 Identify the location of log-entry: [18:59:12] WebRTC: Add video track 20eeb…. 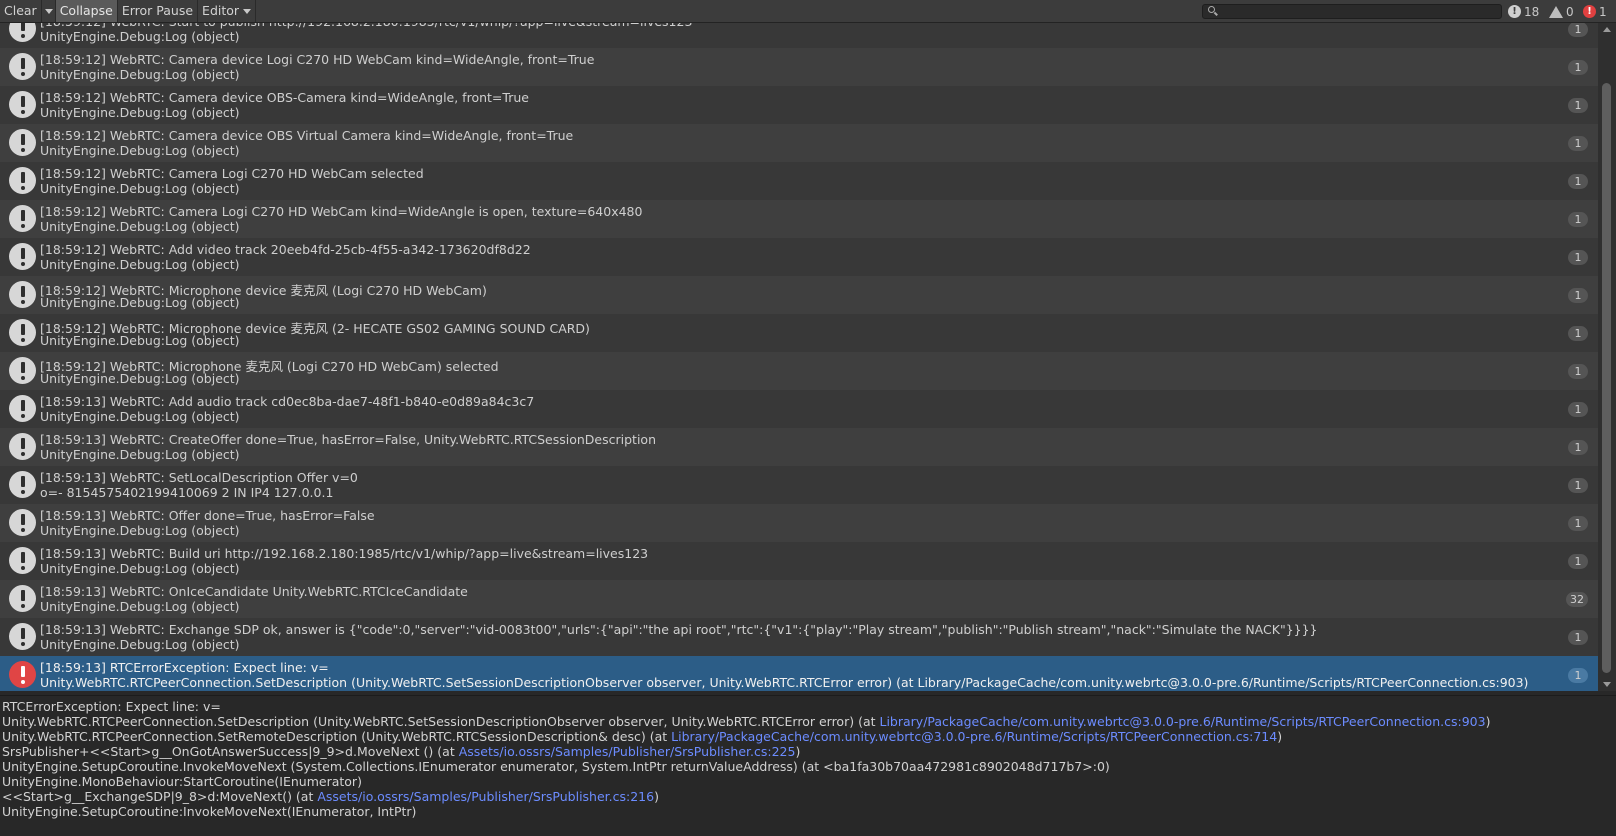
(799, 257).